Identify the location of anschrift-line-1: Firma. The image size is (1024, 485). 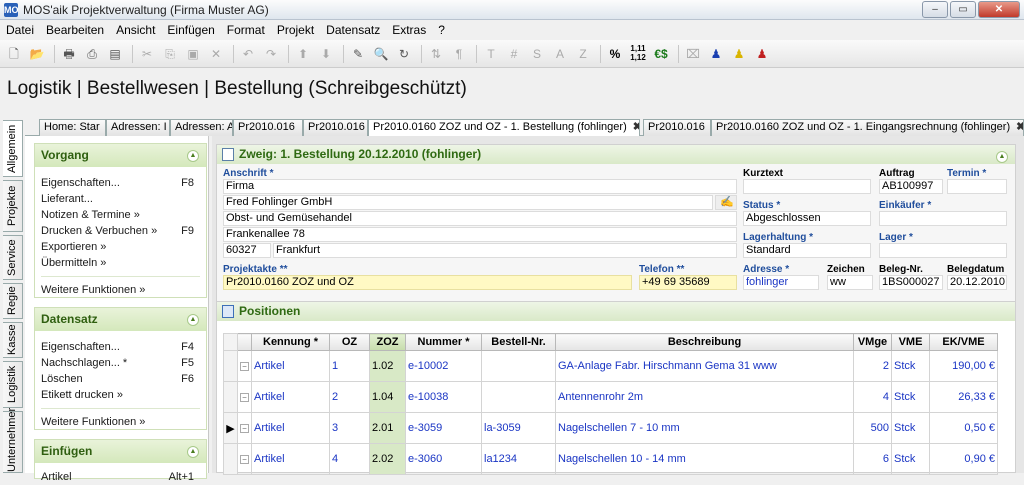
(480, 186).